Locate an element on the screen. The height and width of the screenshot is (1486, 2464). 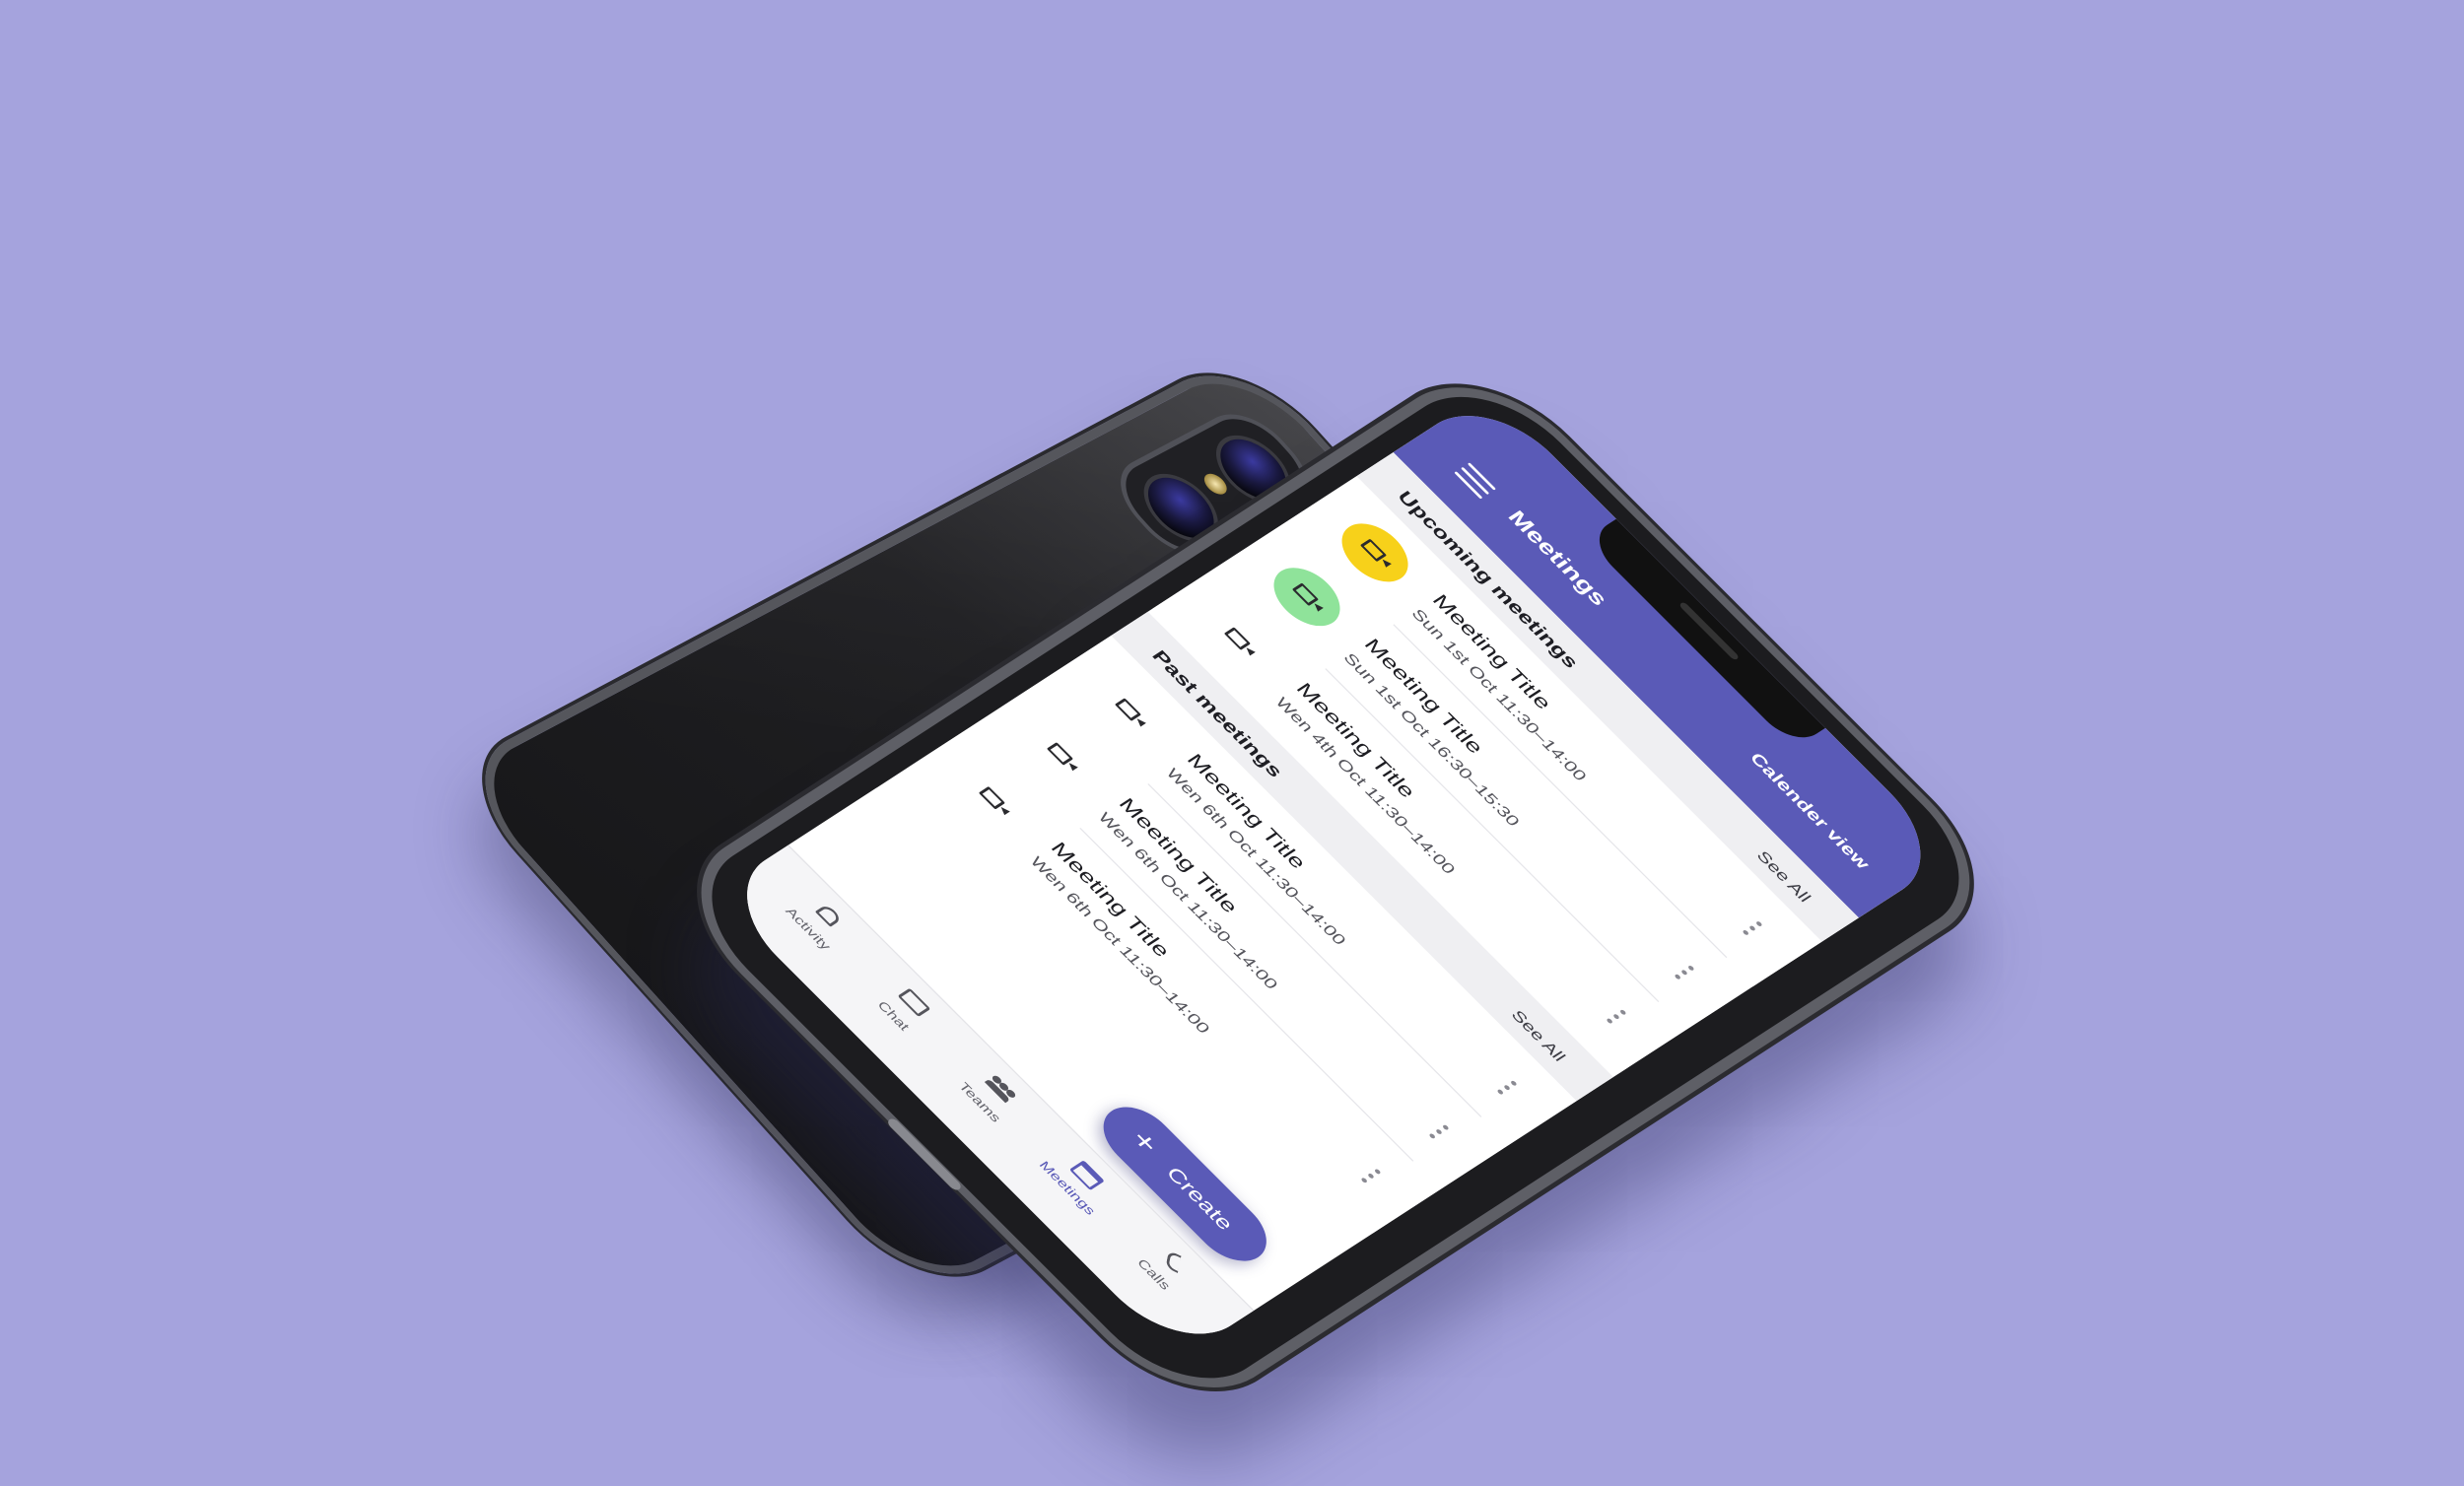
plus-icon: + is located at coordinates (1145, 1142).